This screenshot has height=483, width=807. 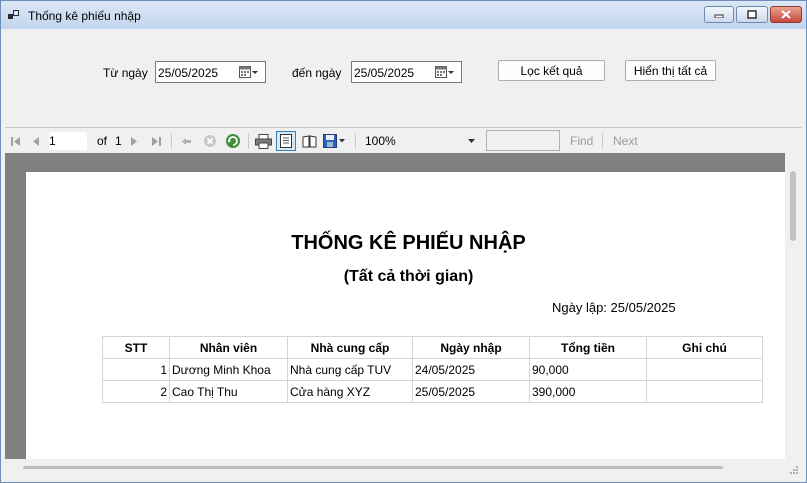 I want to click on page-setup-icon, so click(x=309, y=140).